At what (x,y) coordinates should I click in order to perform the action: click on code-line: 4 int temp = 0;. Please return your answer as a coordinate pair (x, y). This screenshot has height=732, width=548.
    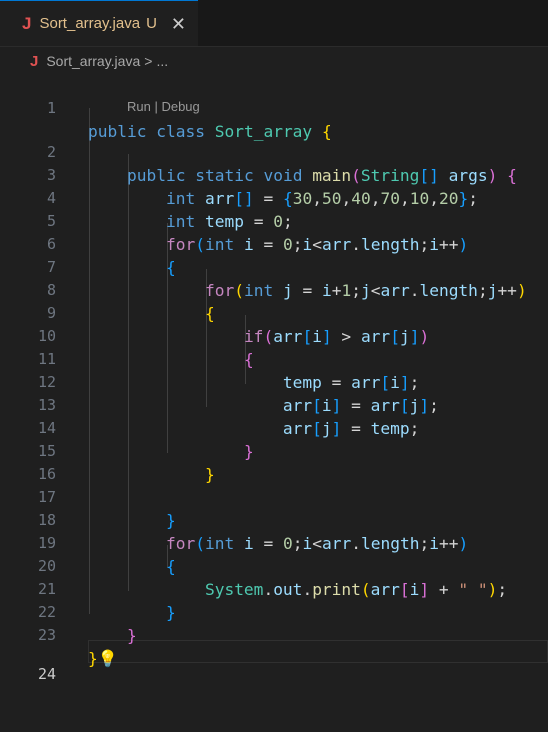
    Looking at the image, I should click on (274, 175).